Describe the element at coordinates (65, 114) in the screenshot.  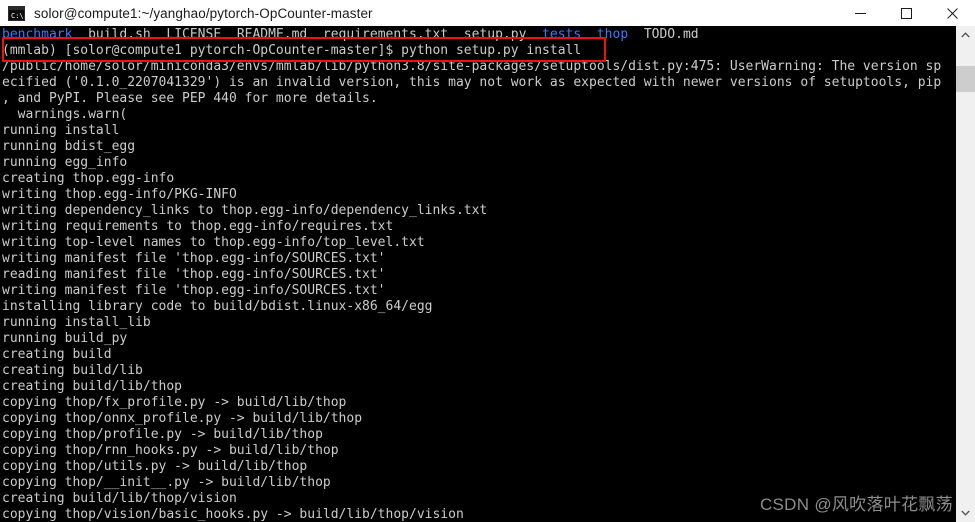
I see `terminal-text-segment: warnings.warn(` at that location.